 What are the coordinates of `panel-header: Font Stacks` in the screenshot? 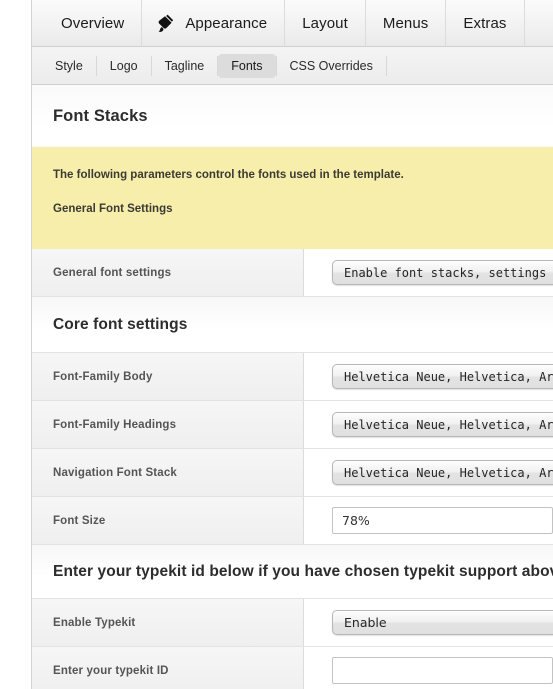 It's located at (292, 116).